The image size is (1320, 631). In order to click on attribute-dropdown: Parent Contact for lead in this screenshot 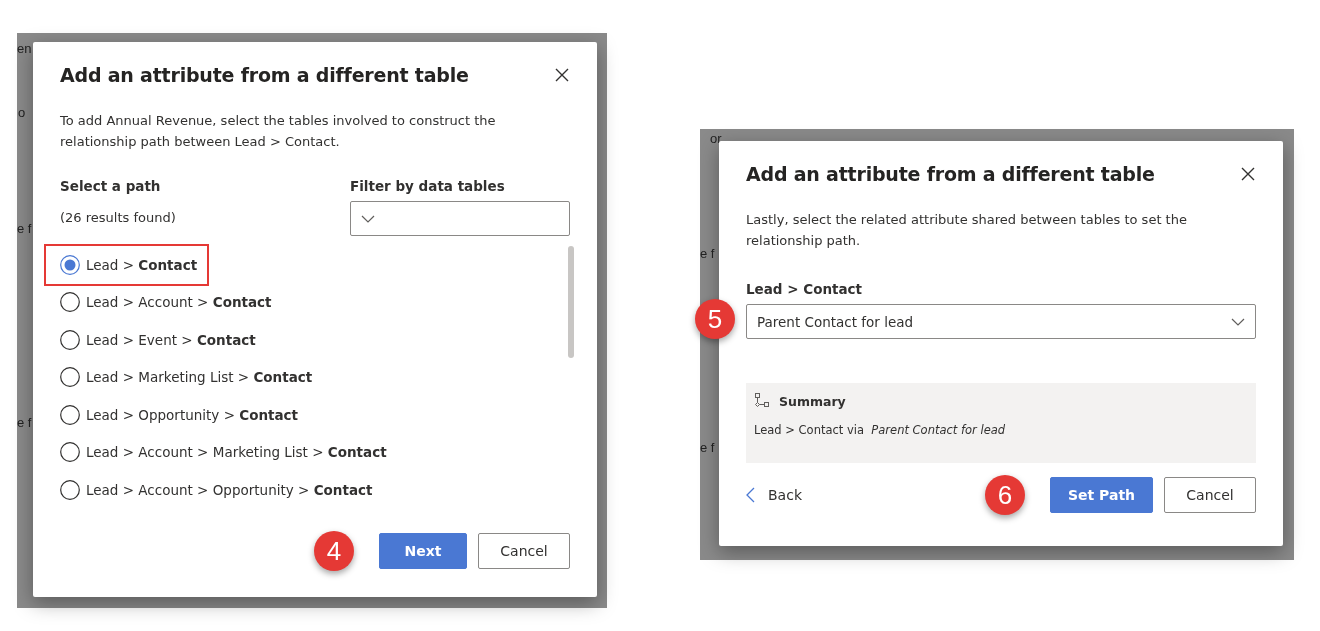, I will do `click(1001, 321)`.